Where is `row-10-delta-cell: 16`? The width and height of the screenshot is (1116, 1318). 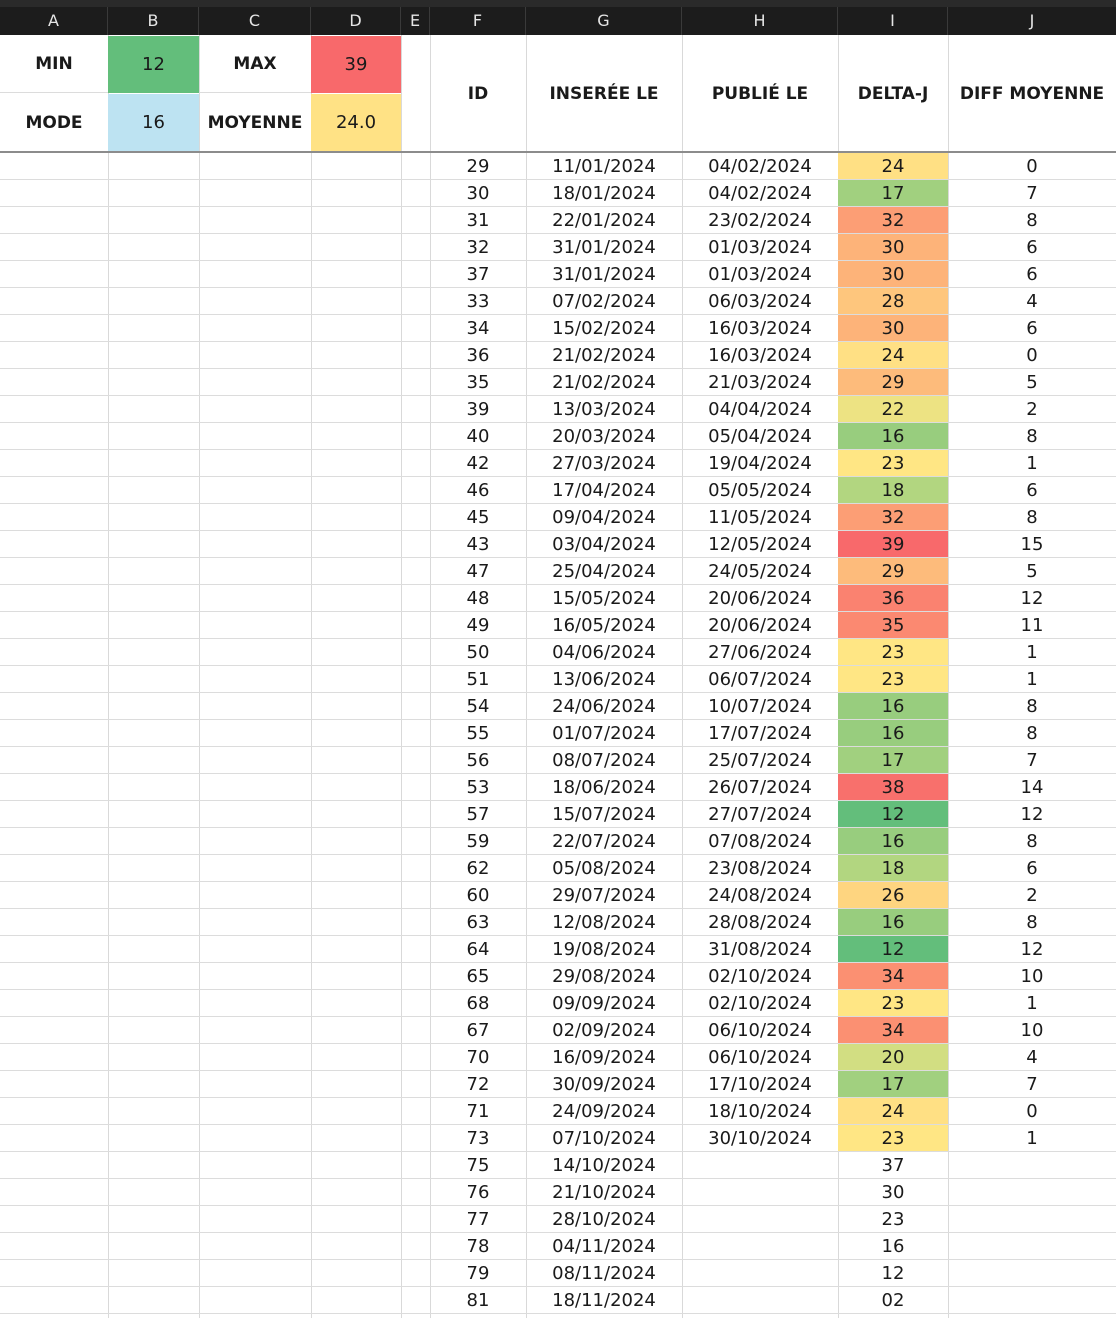
row-10-delta-cell: 16 is located at coordinates (893, 436).